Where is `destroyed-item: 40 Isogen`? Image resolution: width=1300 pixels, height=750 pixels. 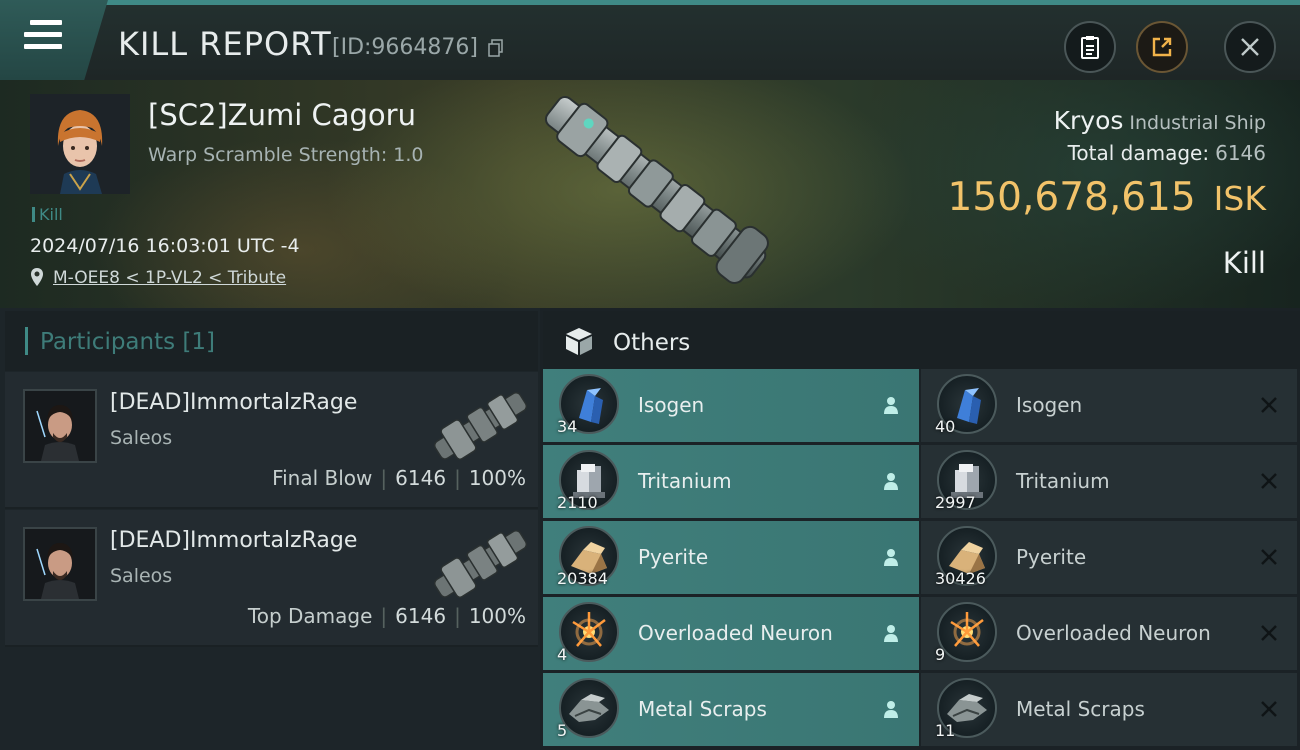
destroyed-item: 40 Isogen is located at coordinates (1109, 405).